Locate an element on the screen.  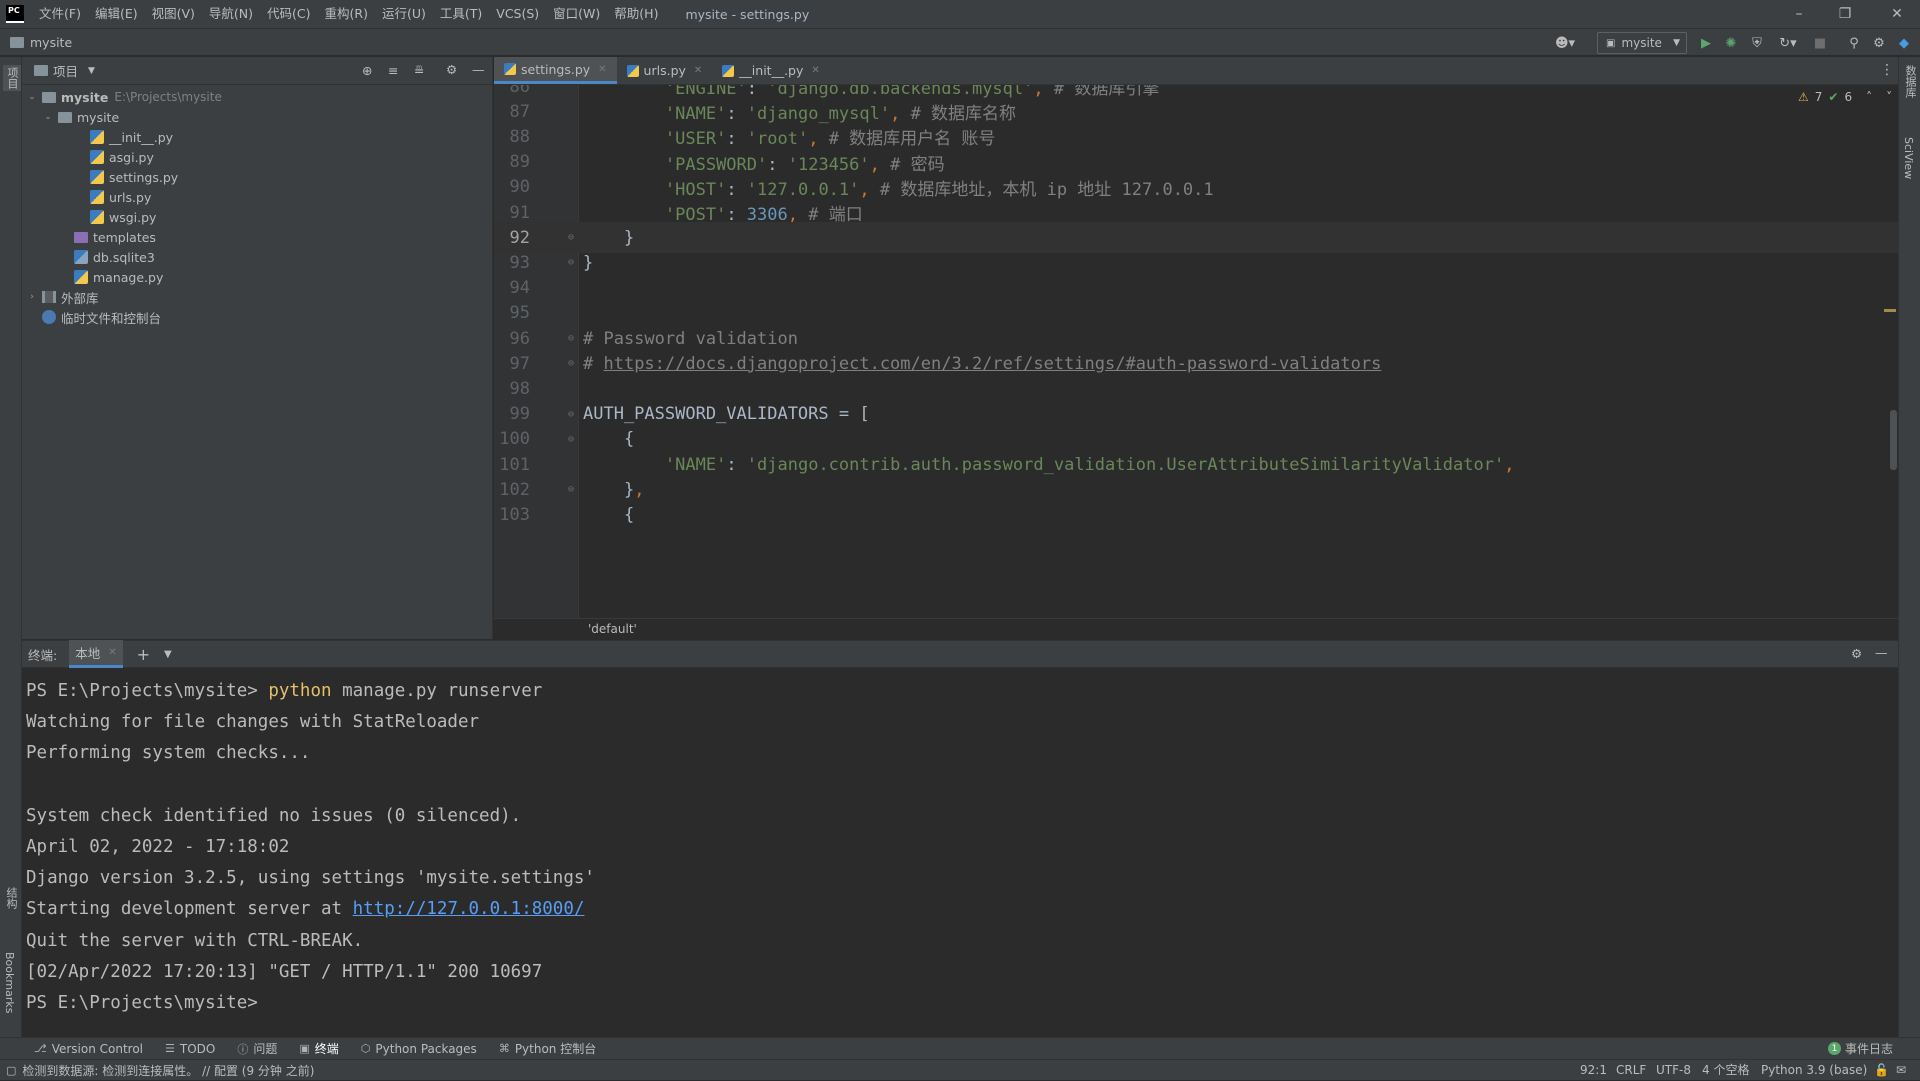
tree-item: wsgi.py is located at coordinates (115, 217).